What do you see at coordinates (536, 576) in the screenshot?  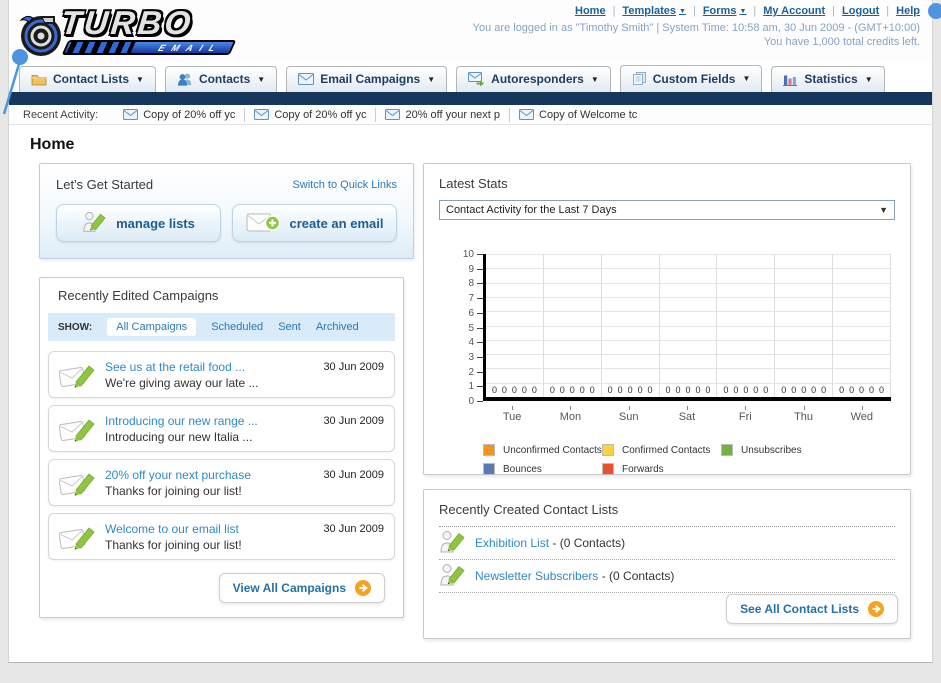 I see `contact-list-link: Newsletter Subscribers` at bounding box center [536, 576].